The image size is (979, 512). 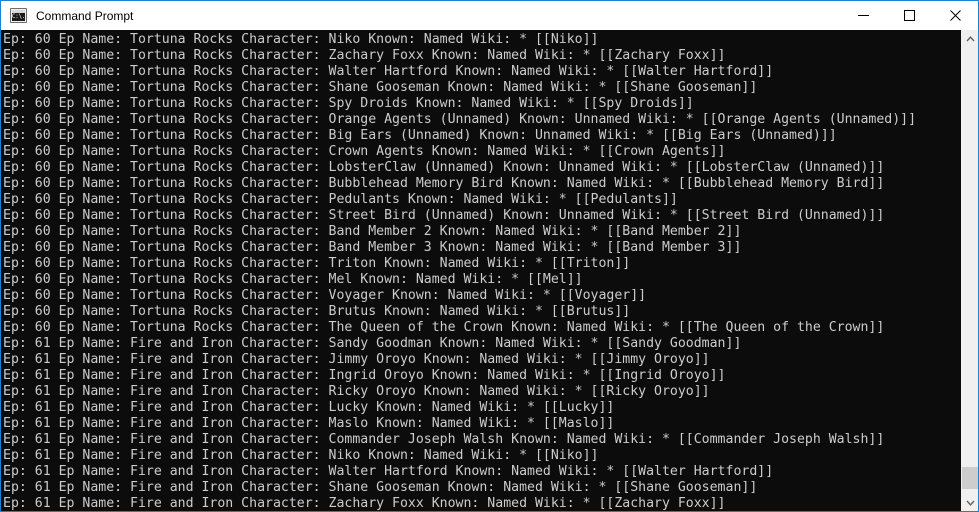 What do you see at coordinates (970, 478) in the screenshot?
I see `scrollbar-thumb` at bounding box center [970, 478].